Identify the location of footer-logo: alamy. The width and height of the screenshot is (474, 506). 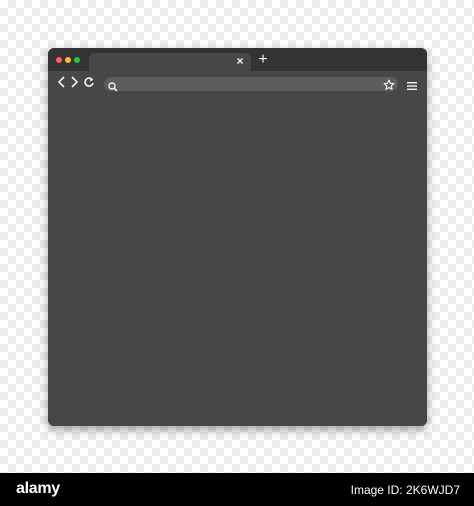
(38, 488).